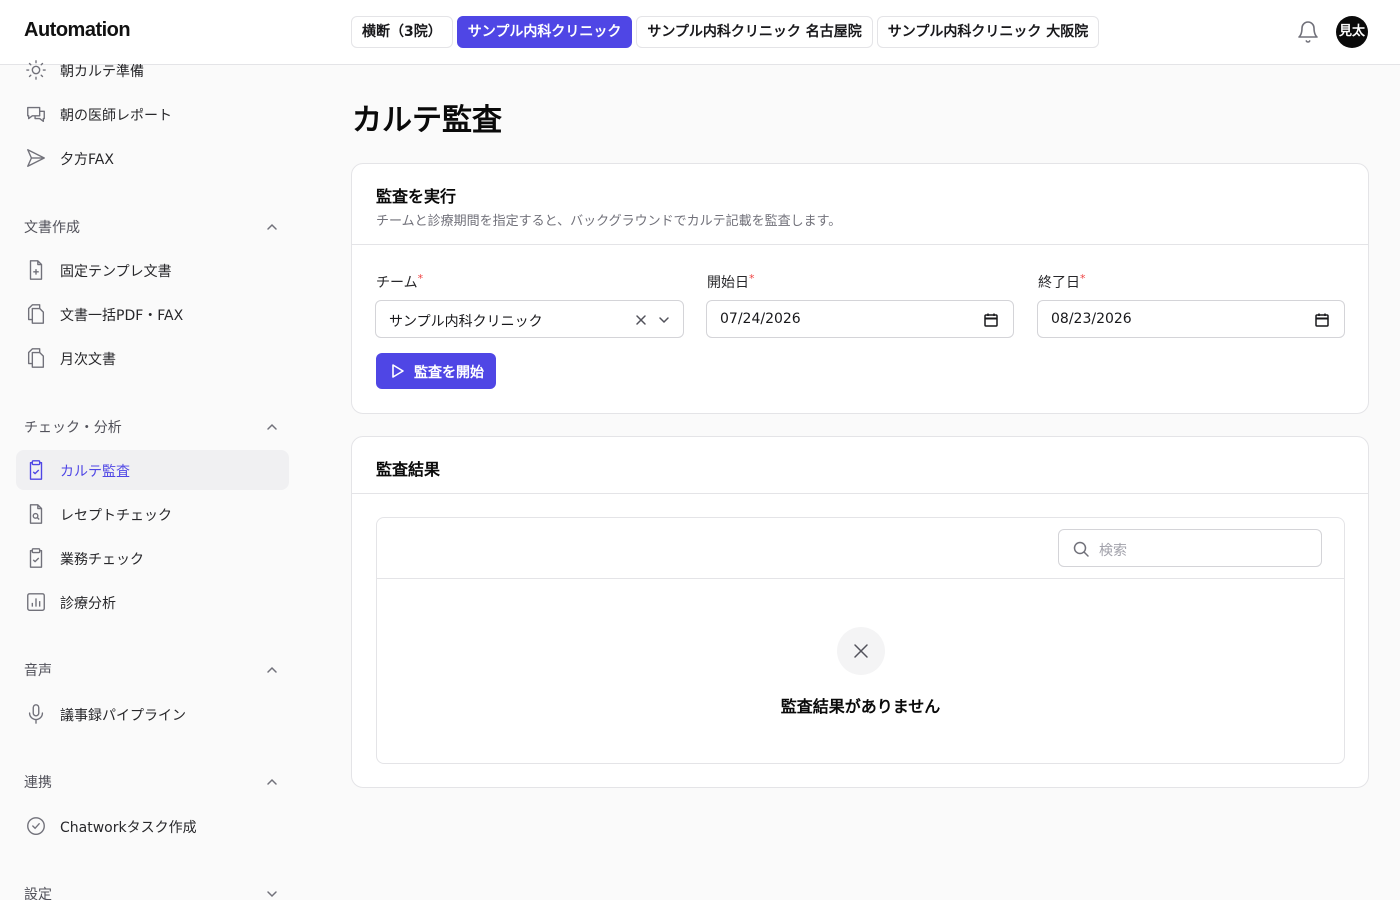 This screenshot has height=900, width=1400. What do you see at coordinates (95, 472) in the screenshot?
I see `sidebar-item-label: カルテ監査` at bounding box center [95, 472].